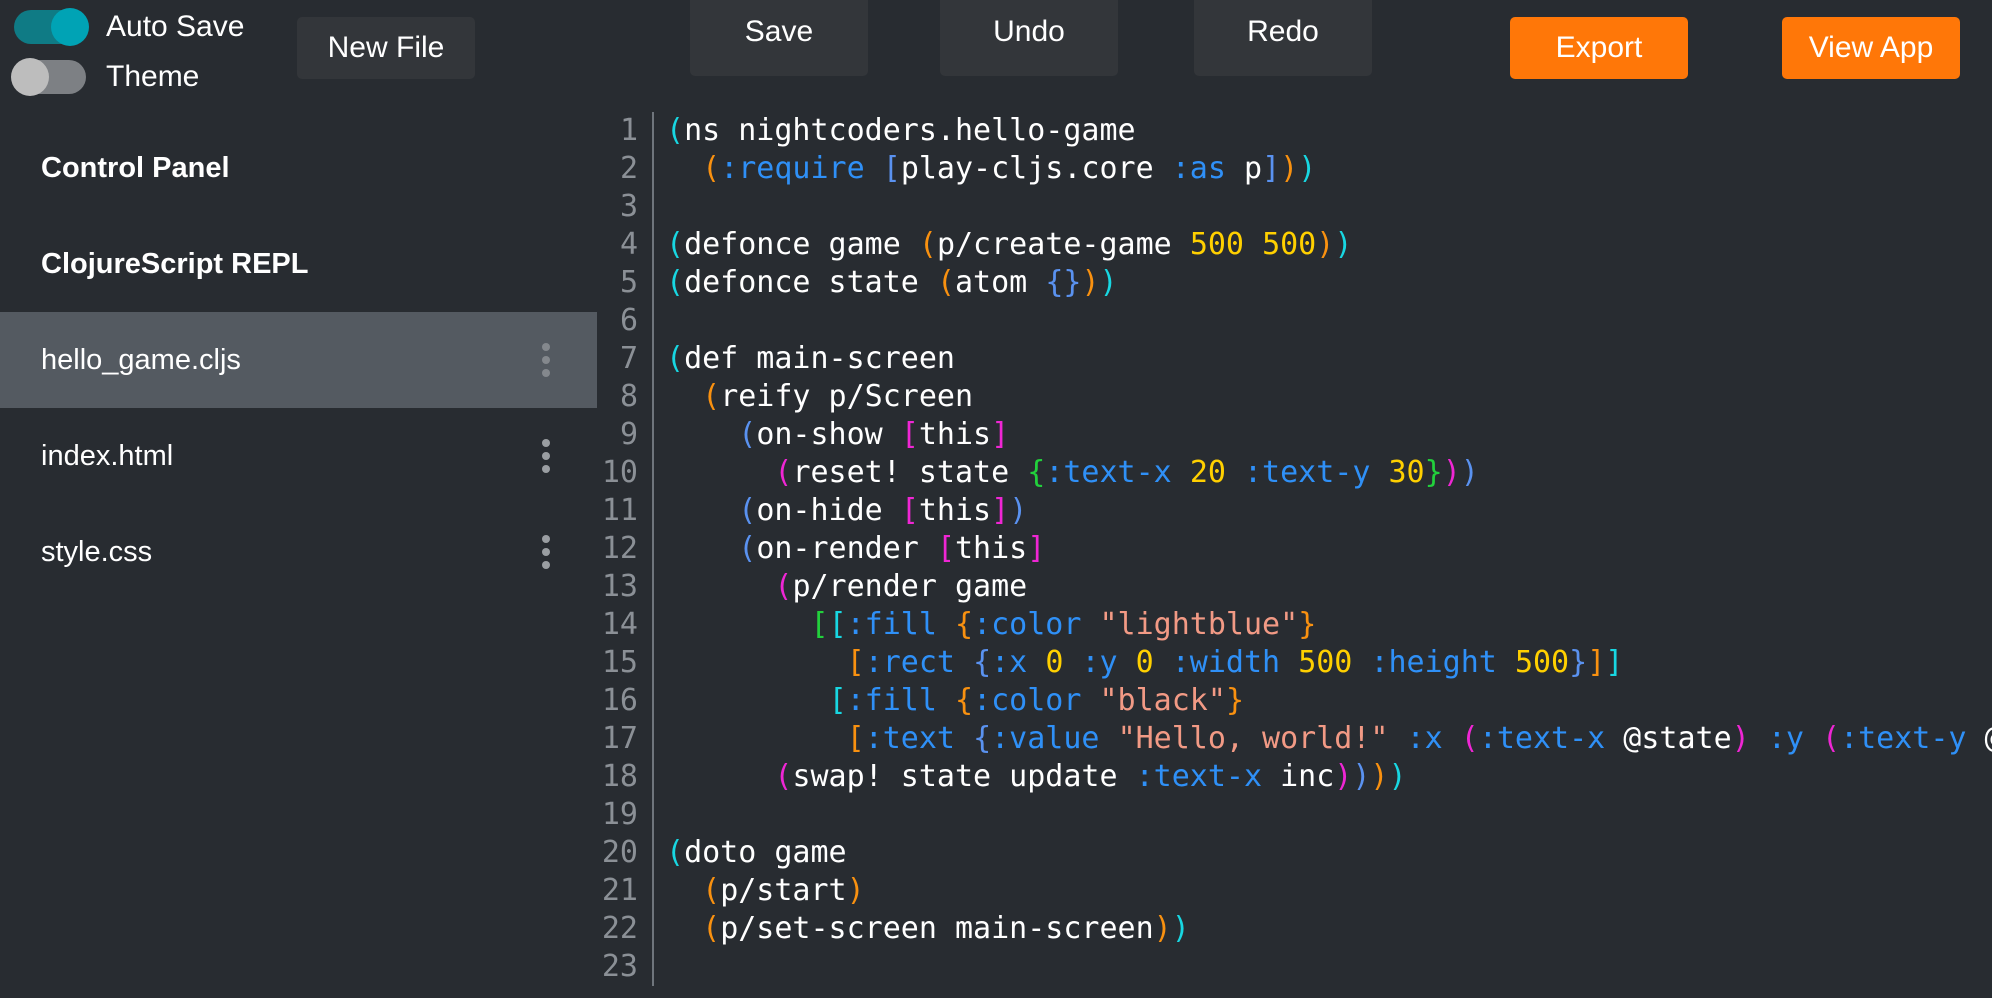 This screenshot has width=1992, height=998. I want to click on code-line: (defonce game (p/create-game 500 500)), so click(1009, 244).